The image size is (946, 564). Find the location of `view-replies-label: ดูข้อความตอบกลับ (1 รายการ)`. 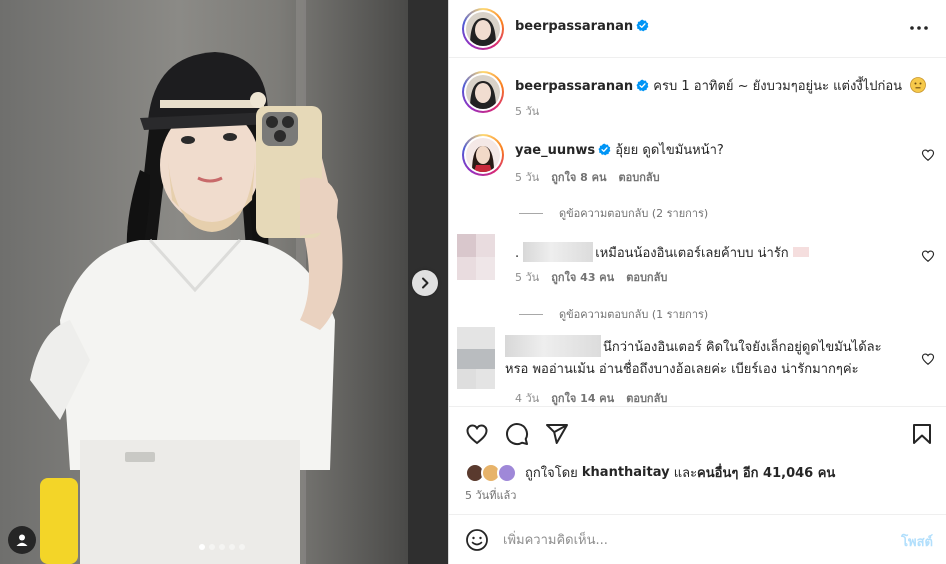

view-replies-label: ดูข้อความตอบกลับ (1 รายการ) is located at coordinates (634, 314).